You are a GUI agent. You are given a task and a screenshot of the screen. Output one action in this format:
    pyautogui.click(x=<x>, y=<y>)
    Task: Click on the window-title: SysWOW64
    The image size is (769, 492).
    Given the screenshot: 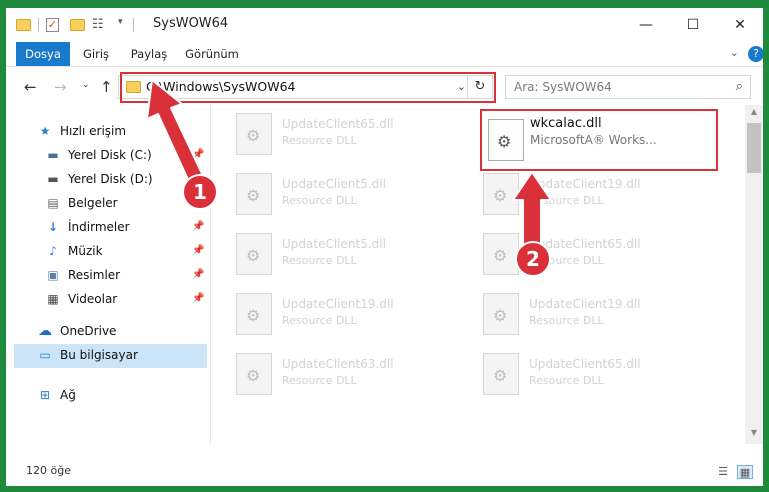 What is the action you would take?
    pyautogui.click(x=191, y=23)
    